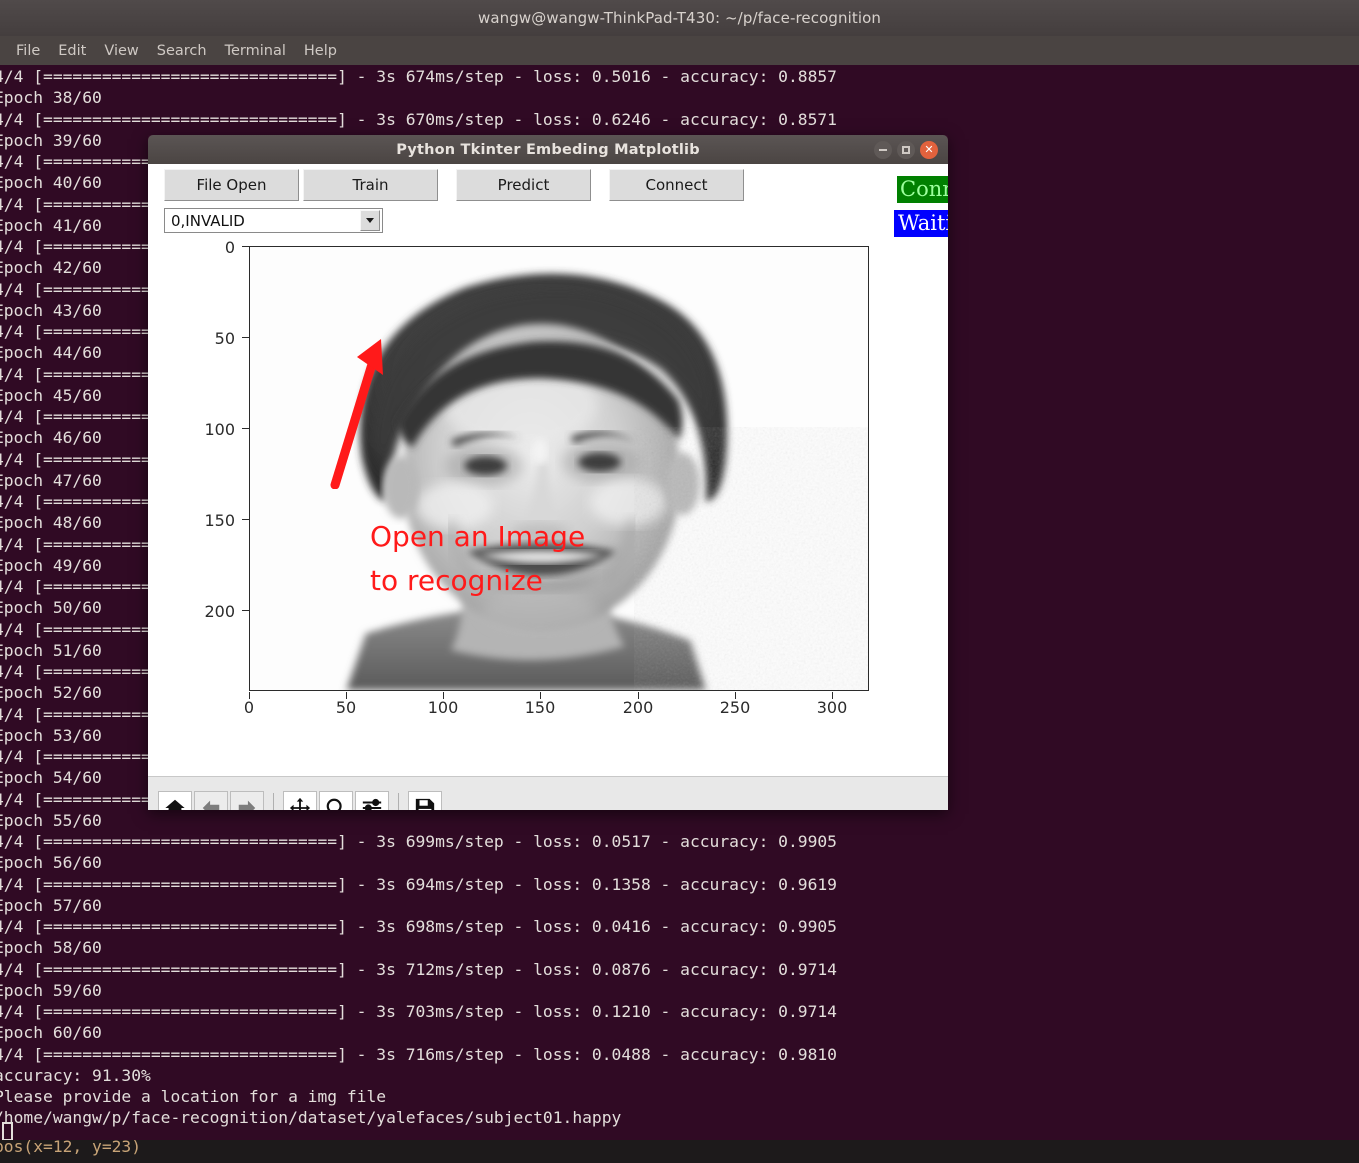  I want to click on xtick-label-250: 250, so click(735, 707).